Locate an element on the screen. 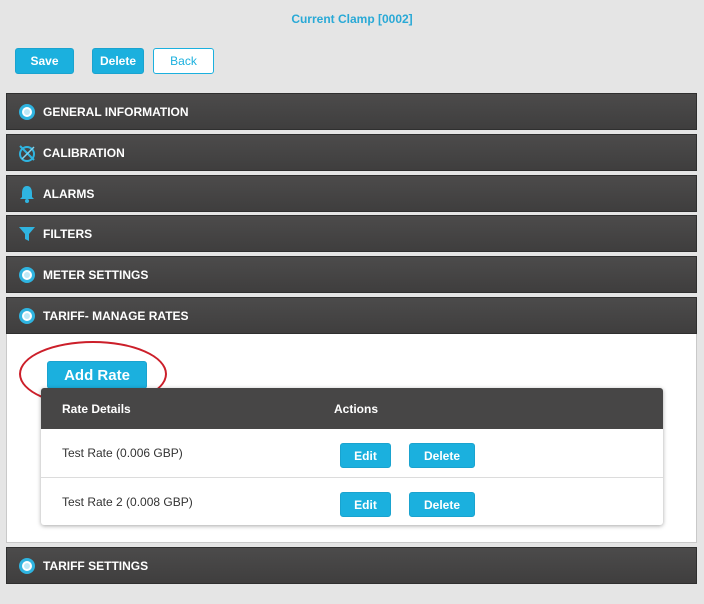 The image size is (704, 604). section-general-information: GENERAL INFORMATION is located at coordinates (351, 111).